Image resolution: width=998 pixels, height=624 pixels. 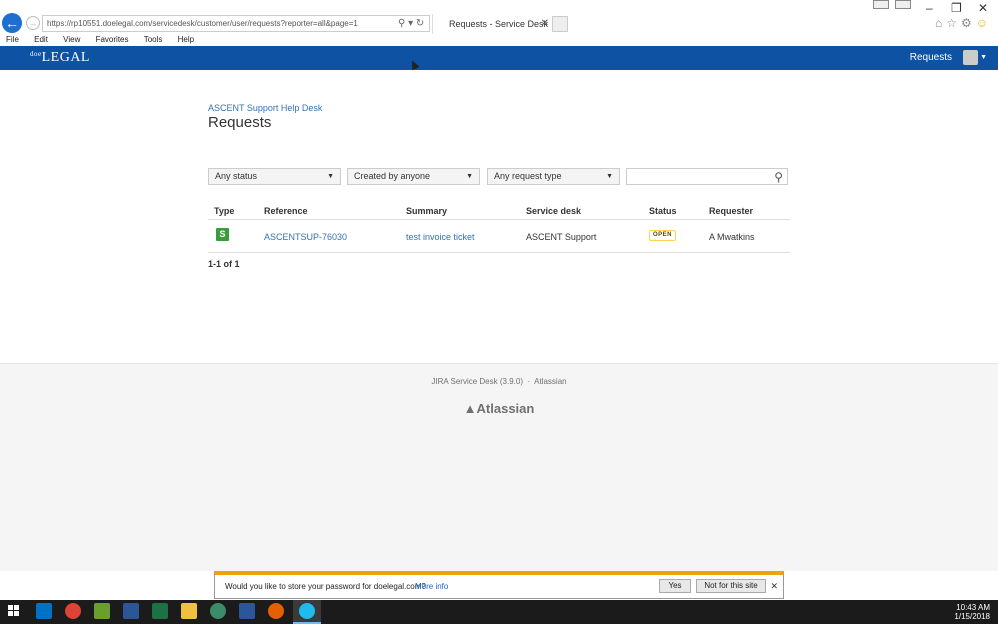 I want to click on chevron-down-icon: ▼, so click(x=983, y=57).